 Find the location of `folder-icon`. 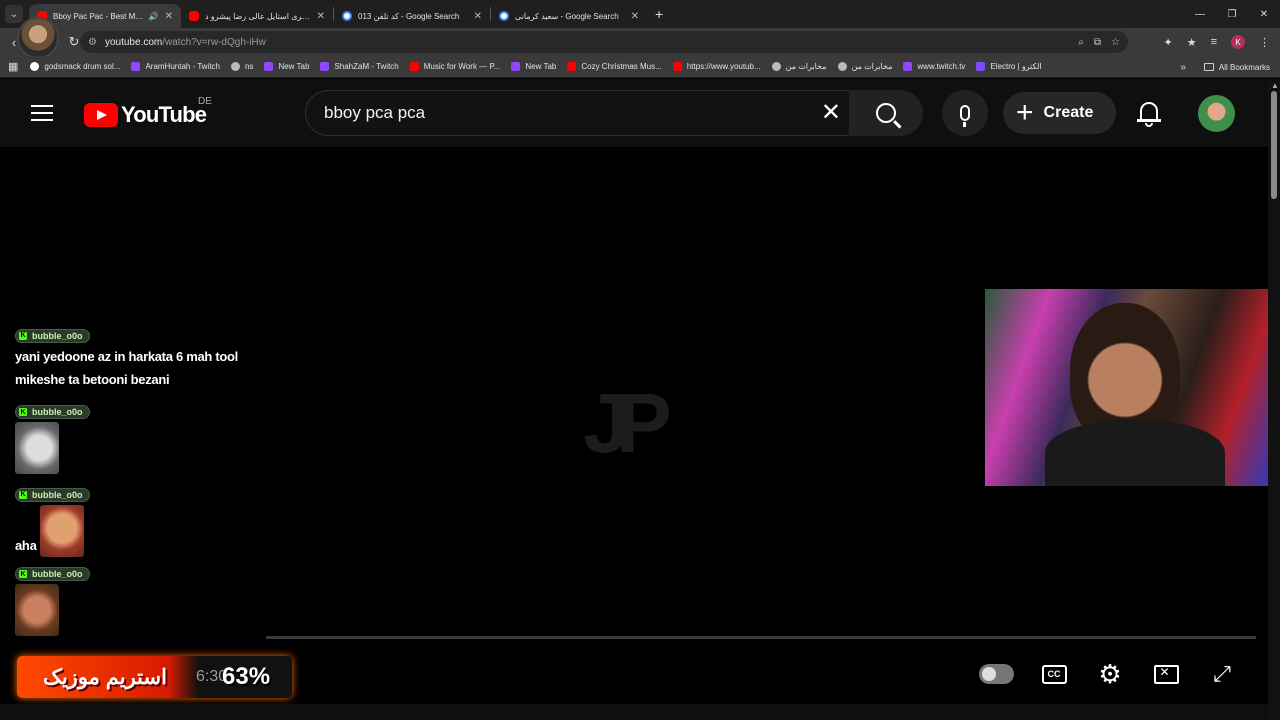

folder-icon is located at coordinates (1208, 67).